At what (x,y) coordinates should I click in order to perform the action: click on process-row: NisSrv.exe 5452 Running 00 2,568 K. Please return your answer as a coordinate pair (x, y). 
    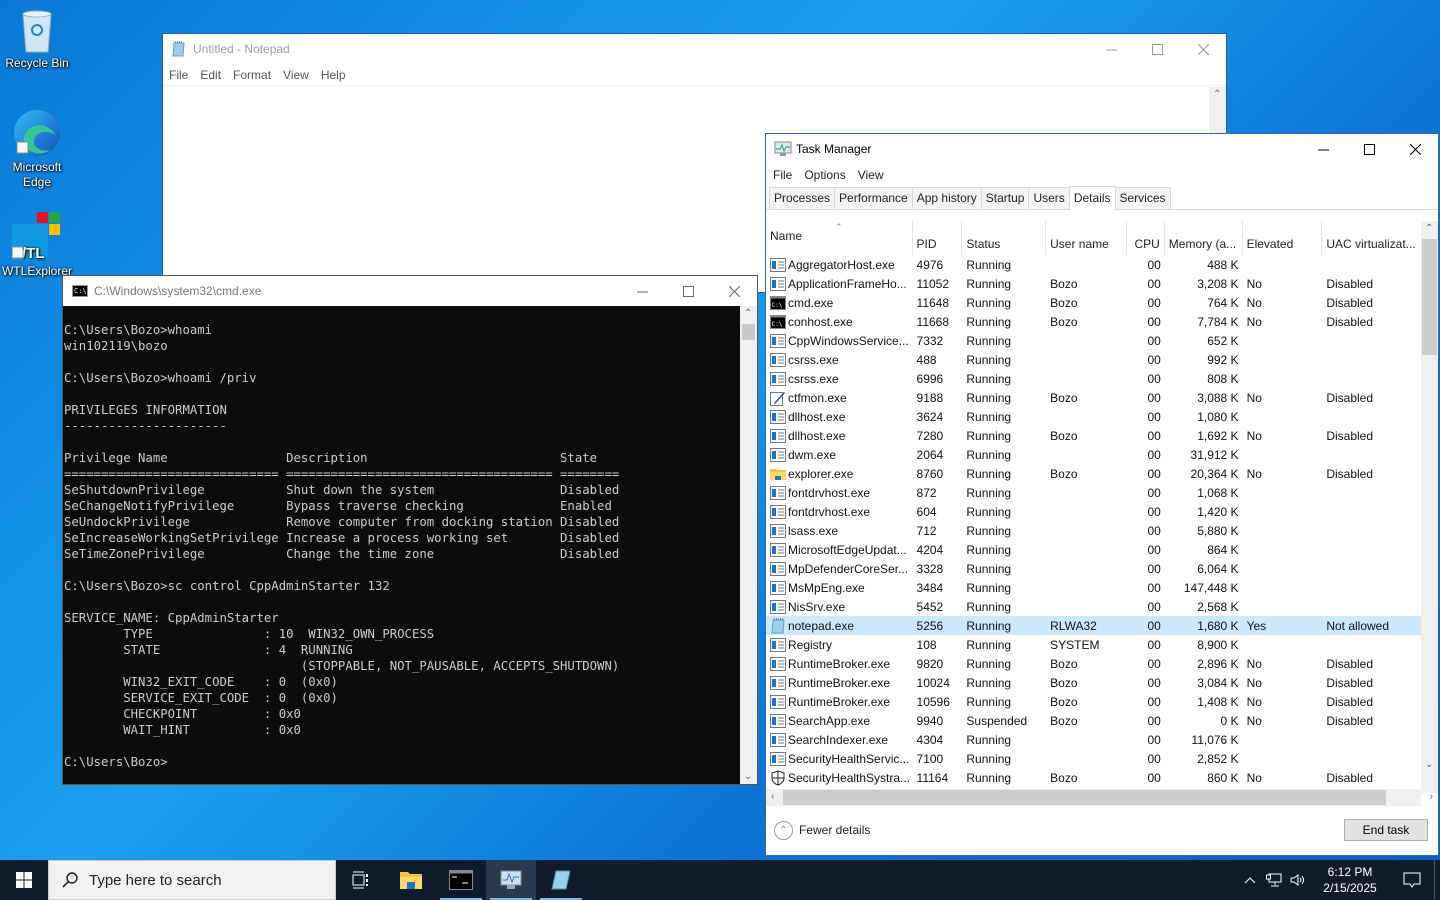
    Looking at the image, I should click on (1093, 606).